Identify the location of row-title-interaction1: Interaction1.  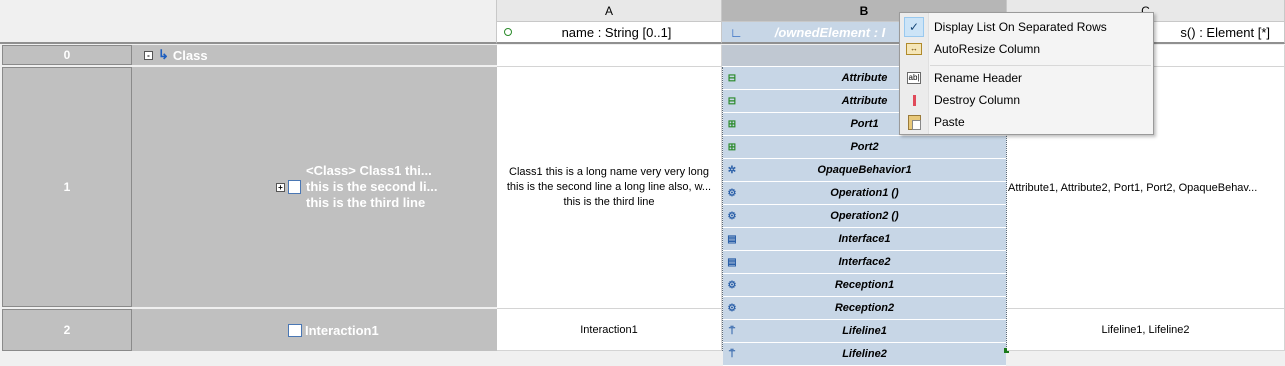
(314, 330).